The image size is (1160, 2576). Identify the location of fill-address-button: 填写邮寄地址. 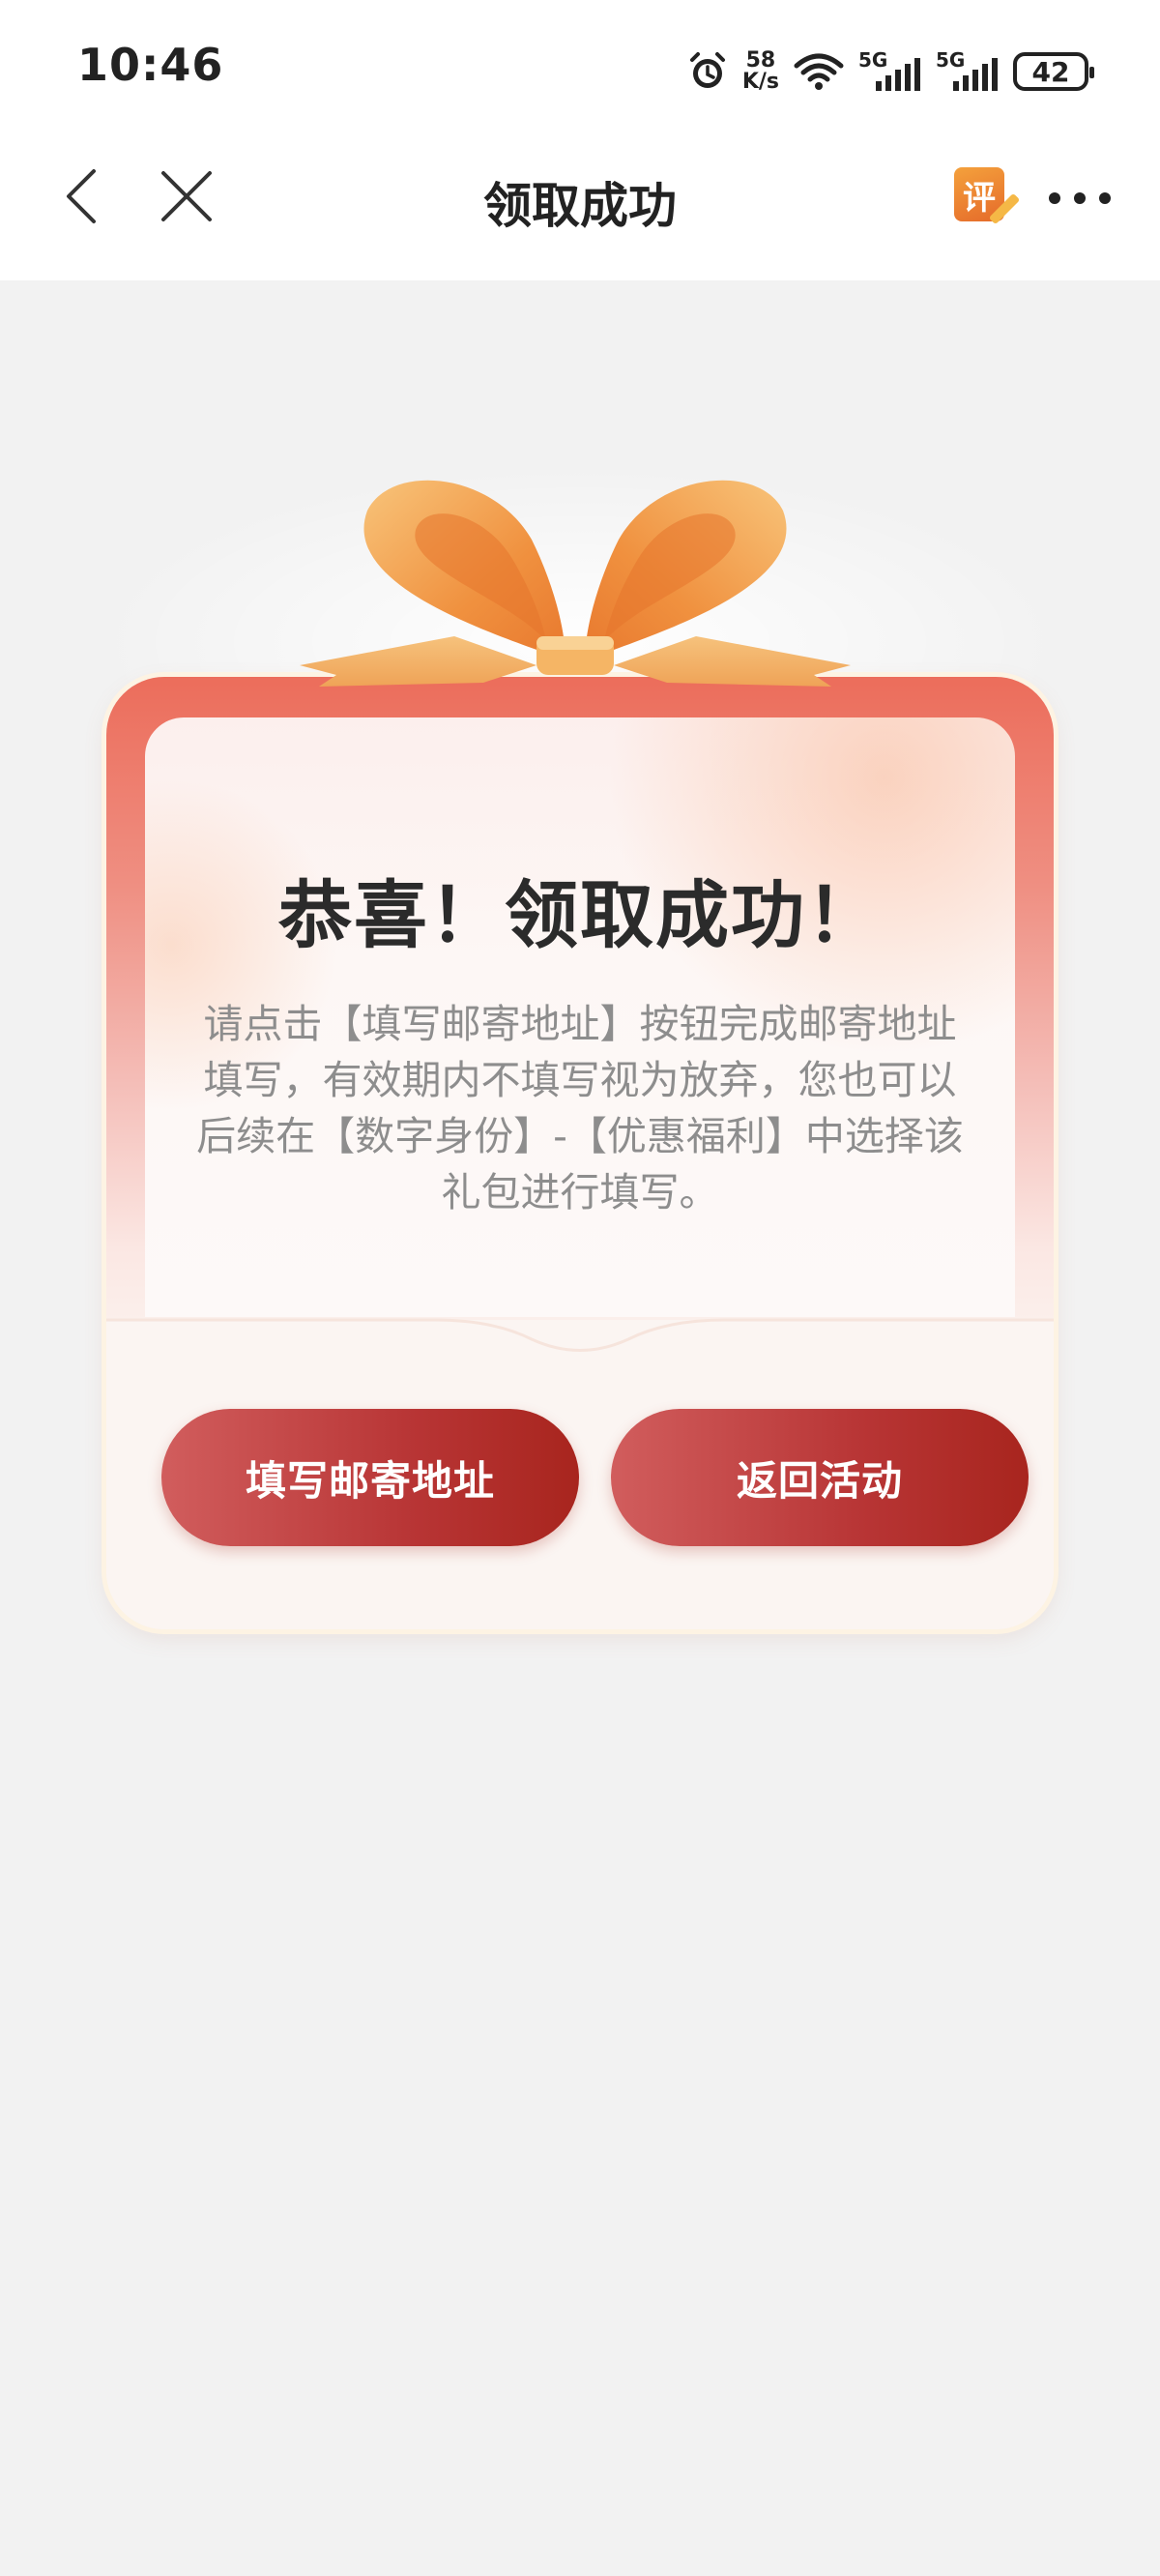
(370, 1477).